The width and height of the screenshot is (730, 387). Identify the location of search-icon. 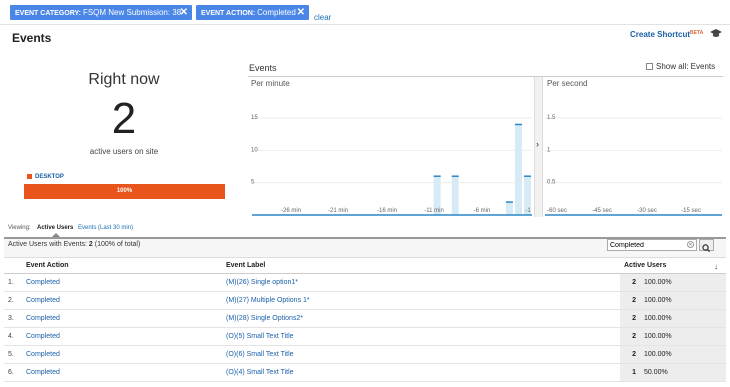
(706, 248).